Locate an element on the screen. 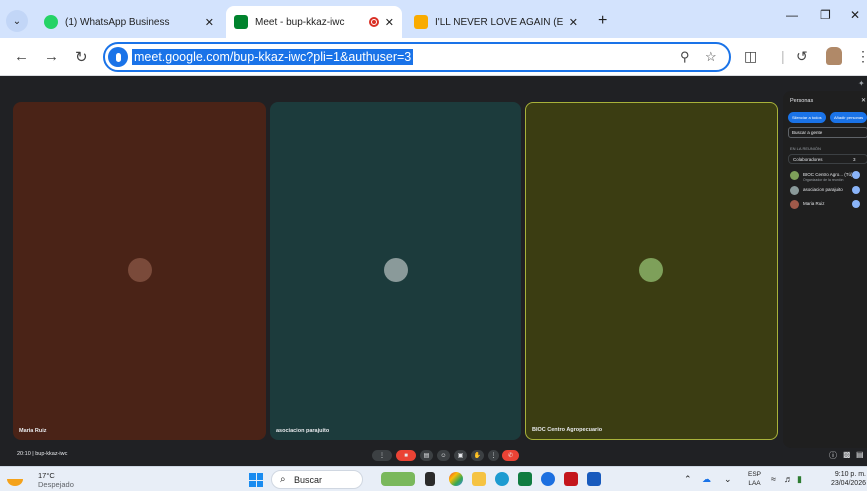 This screenshot has width=867, height=491. chevron-down-icon: ⌄ is located at coordinates (17, 21).